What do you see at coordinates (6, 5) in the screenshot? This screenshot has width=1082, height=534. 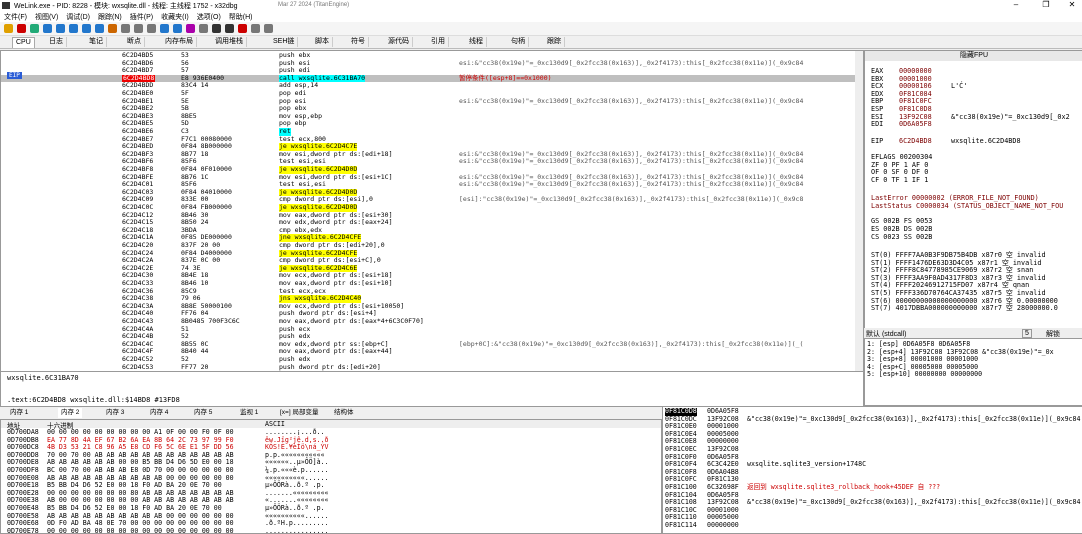 I see `app-icon` at bounding box center [6, 5].